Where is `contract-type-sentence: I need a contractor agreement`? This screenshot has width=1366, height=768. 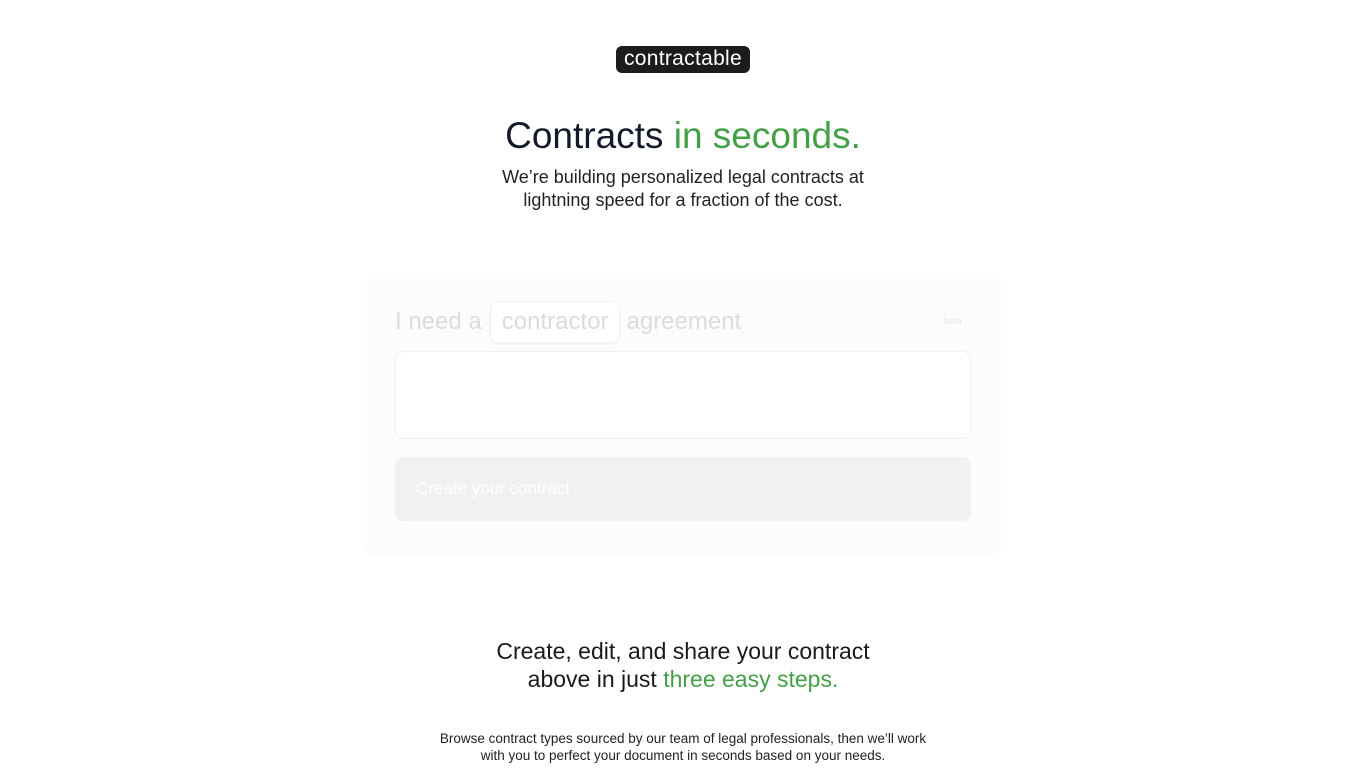
contract-type-sentence: I need a contractor agreement is located at coordinates (568, 322).